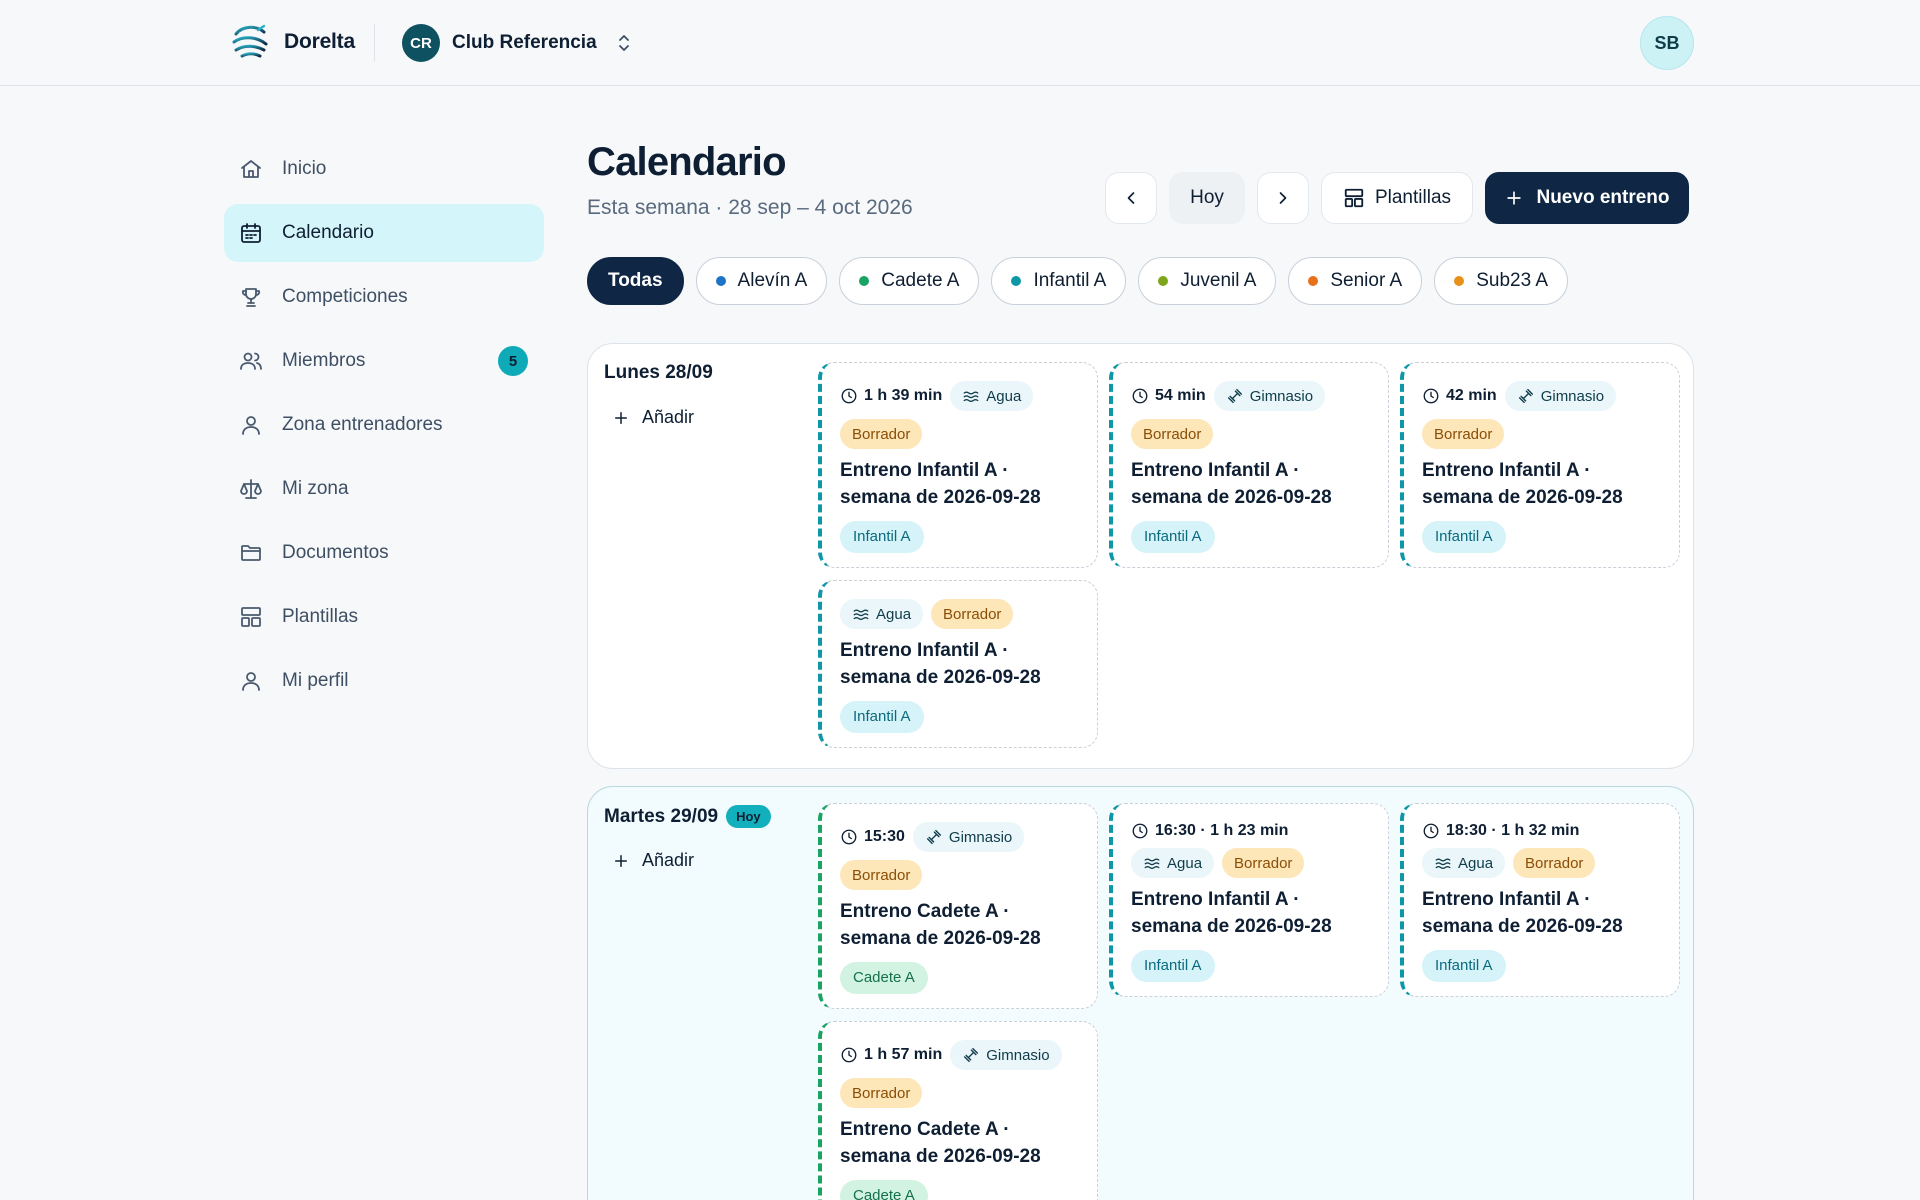  Describe the element at coordinates (891, 396) in the screenshot. I see `duration: 1 h 39 min` at that location.